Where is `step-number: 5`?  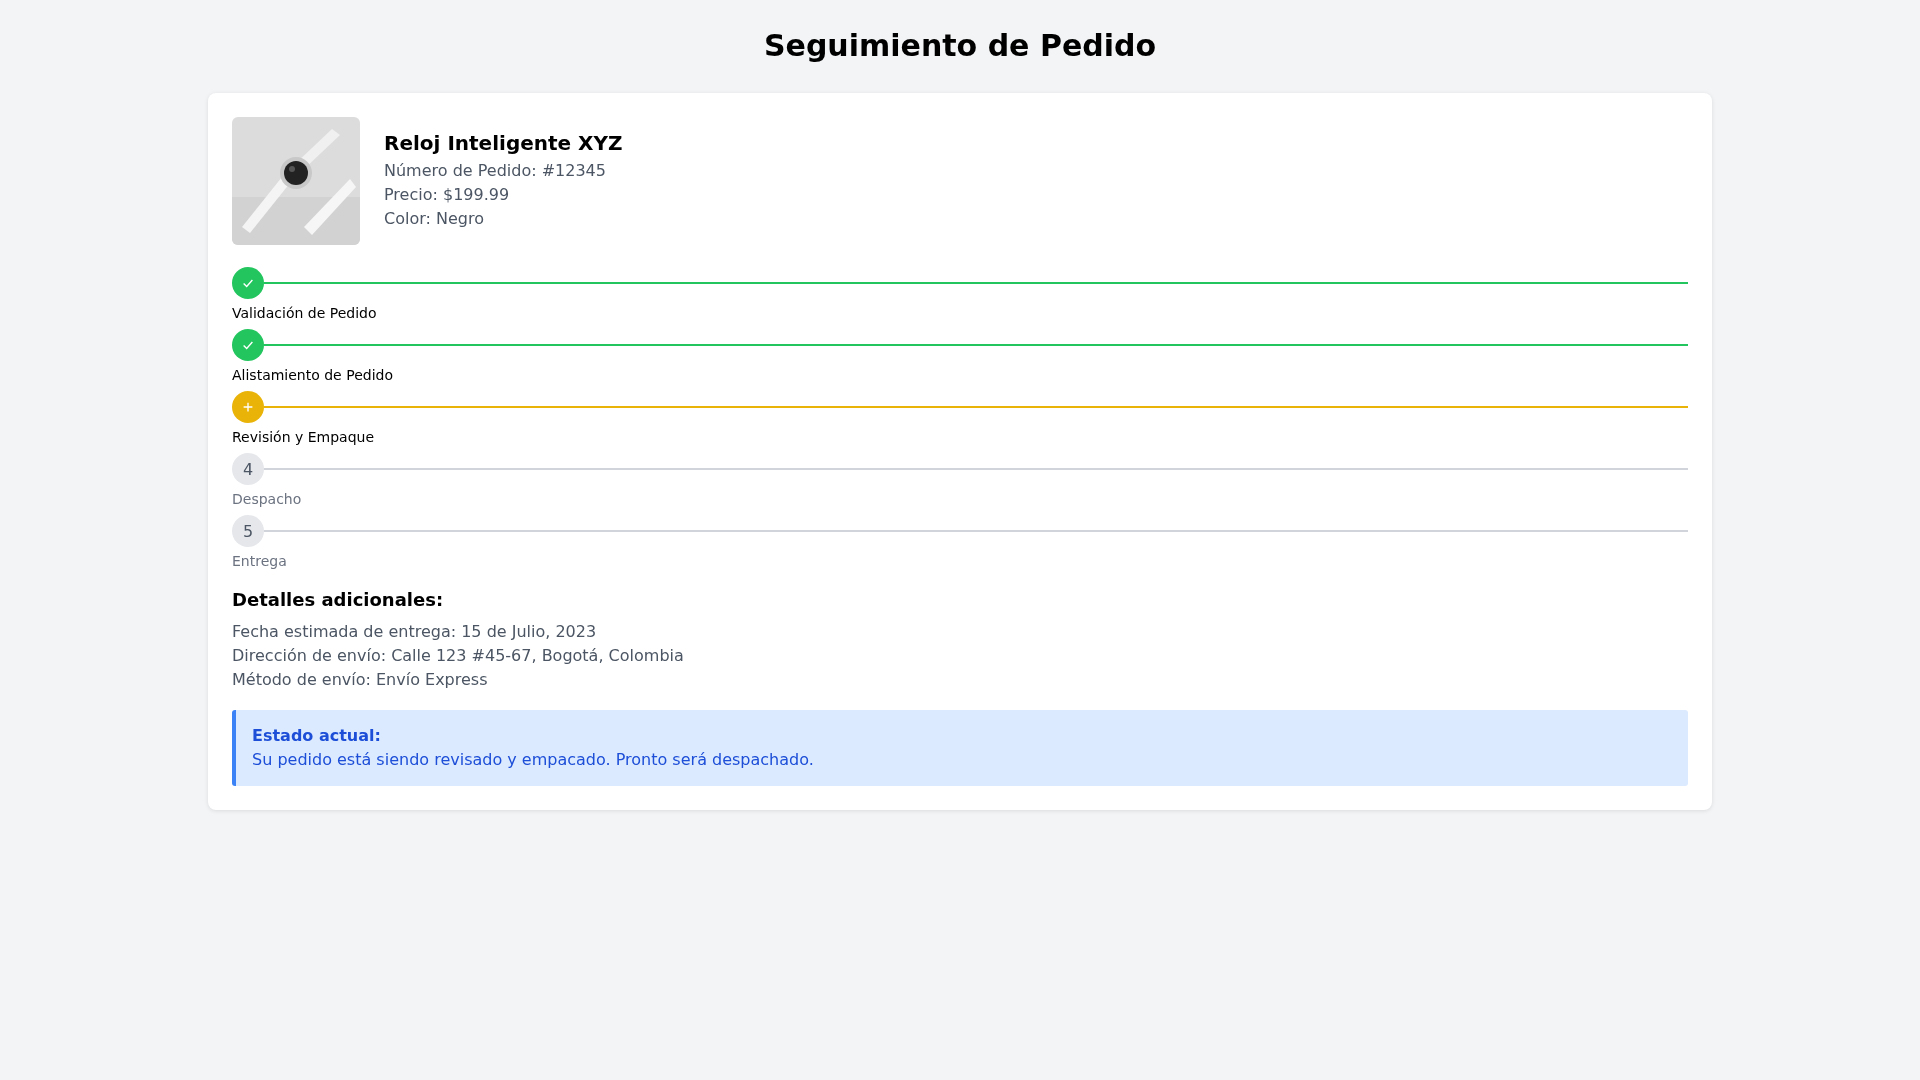
step-number: 5 is located at coordinates (248, 531).